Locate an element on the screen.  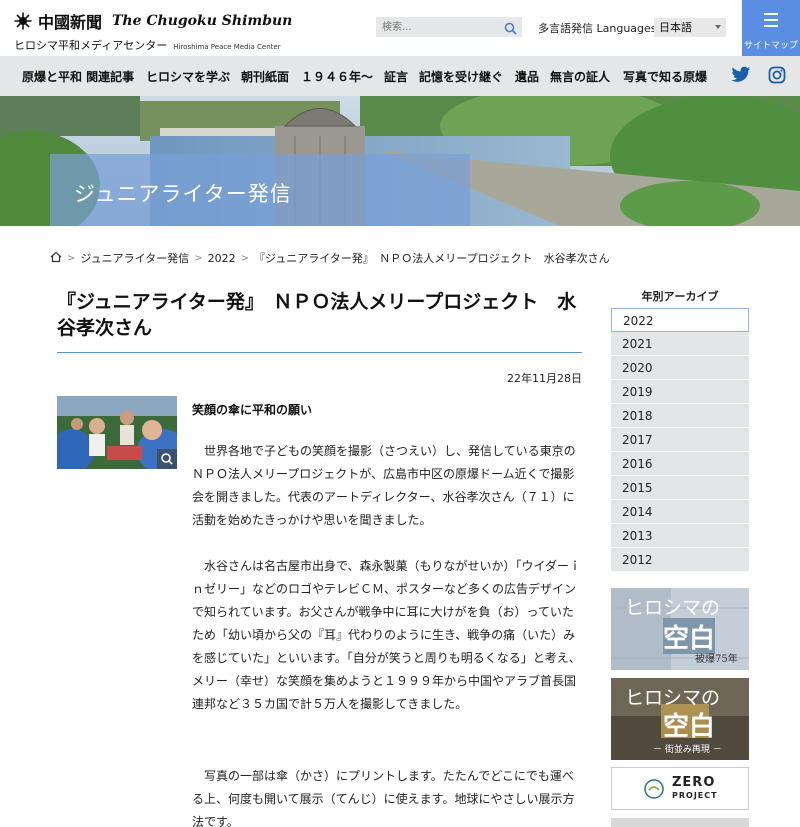
article-title: 『ジュニアライター発』 ＮＰＯ法人メリープロジェクト 水谷孝次さん is located at coordinates (317, 315).